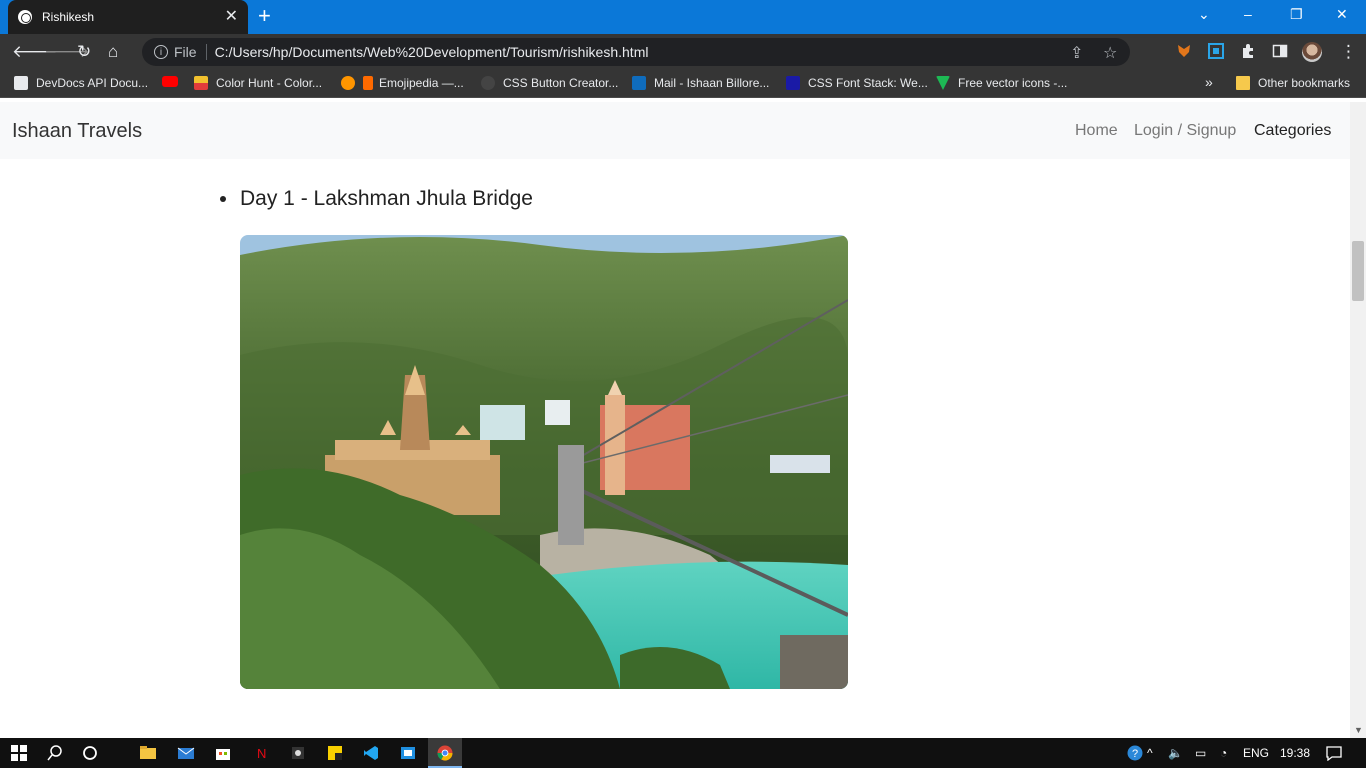  I want to click on scheme-label: File, so click(185, 52).